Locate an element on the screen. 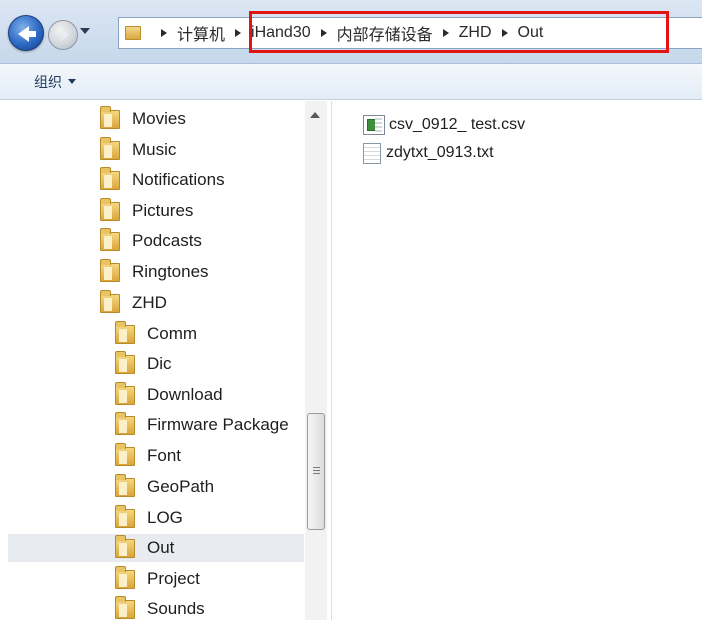 This screenshot has height=620, width=702. breadcrumb-computer: 计算机 is located at coordinates (201, 33).